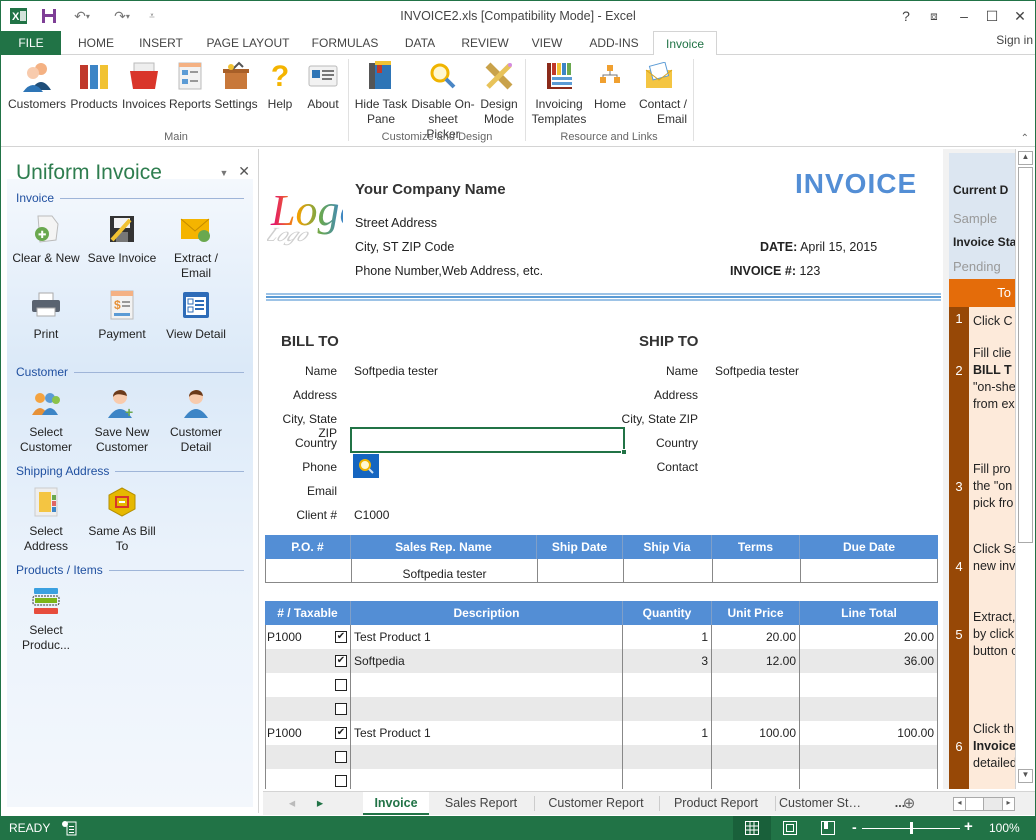 Image resolution: width=1036 pixels, height=840 pixels. What do you see at coordinates (757, 570) in the screenshot?
I see `terms-cell` at bounding box center [757, 570].